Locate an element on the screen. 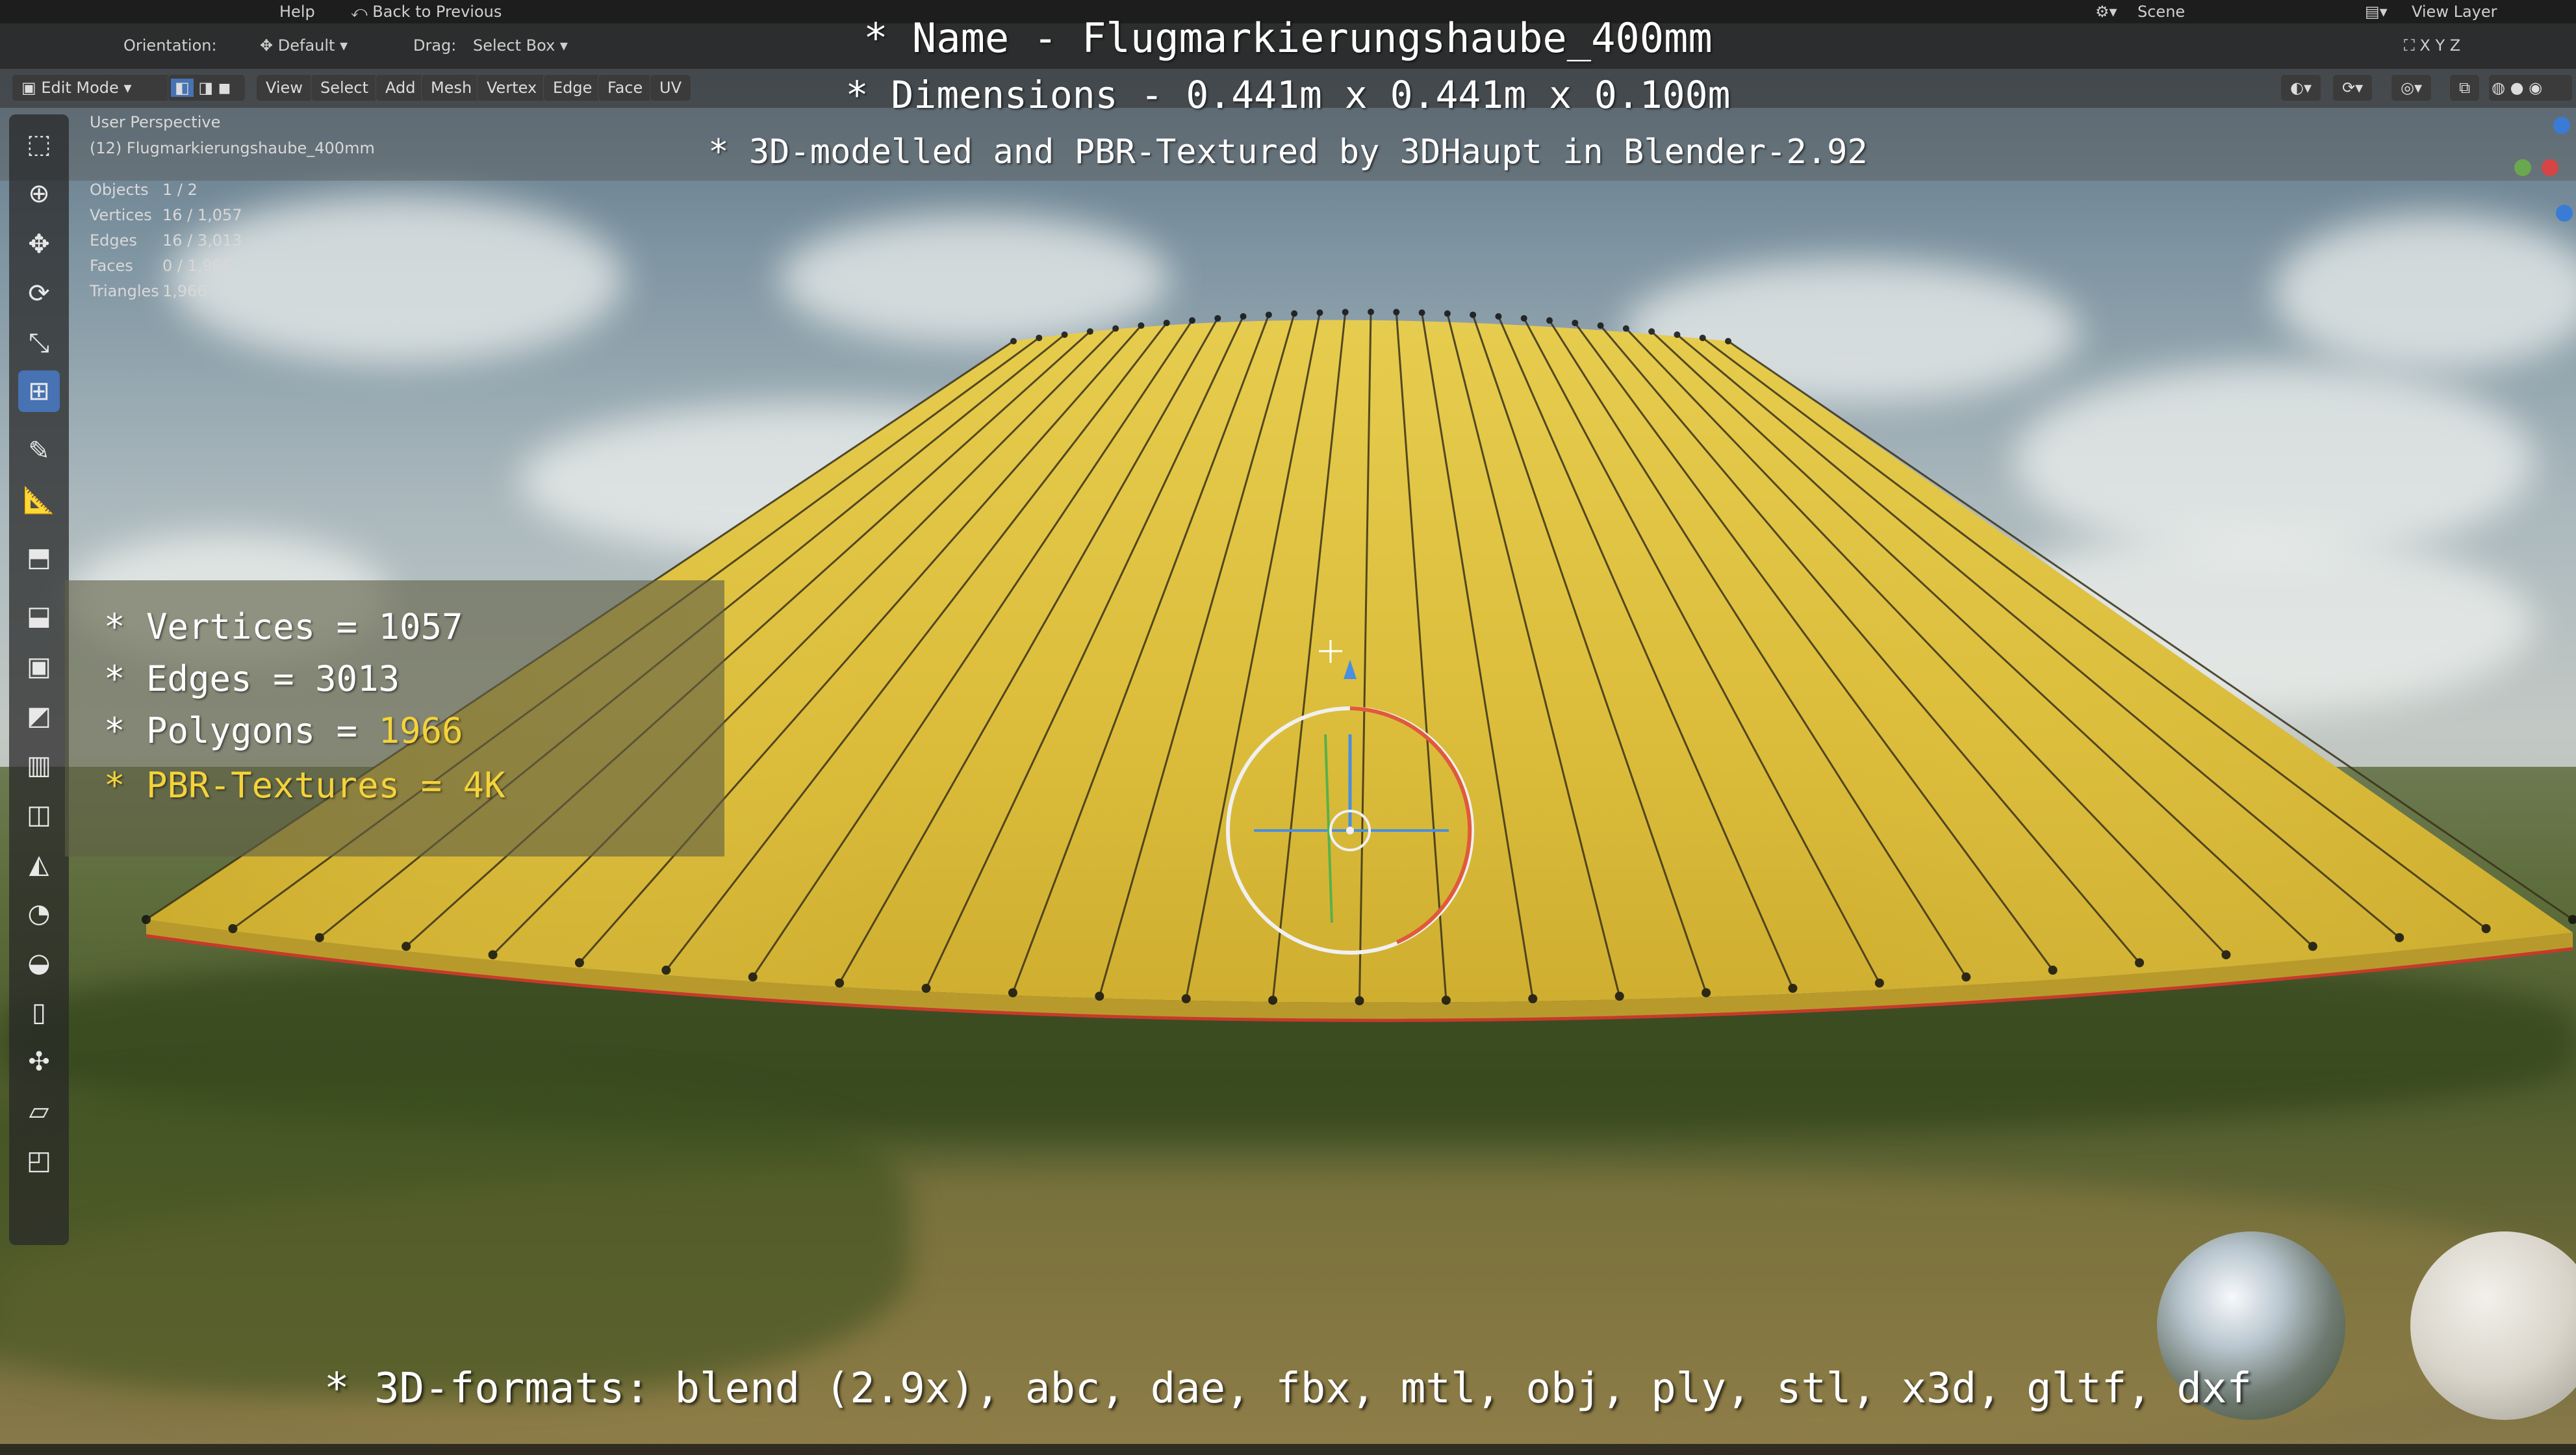 The width and height of the screenshot is (2576, 1455). stat-value: 1,966 is located at coordinates (184, 291).